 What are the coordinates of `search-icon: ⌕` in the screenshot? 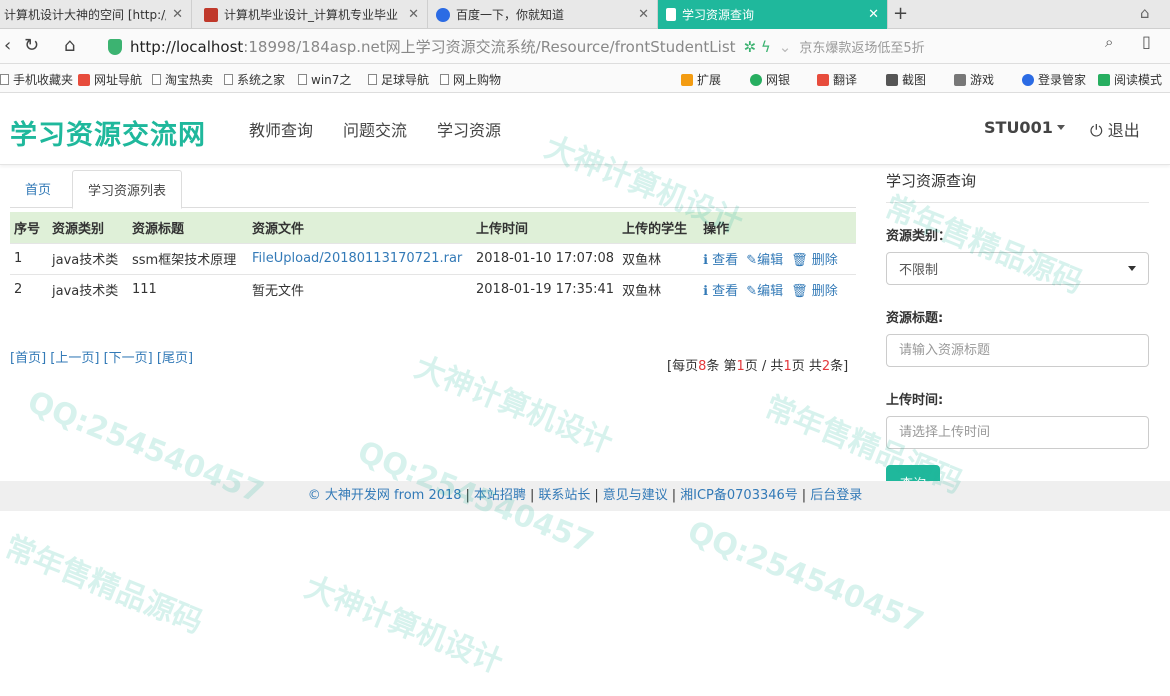 It's located at (1109, 42).